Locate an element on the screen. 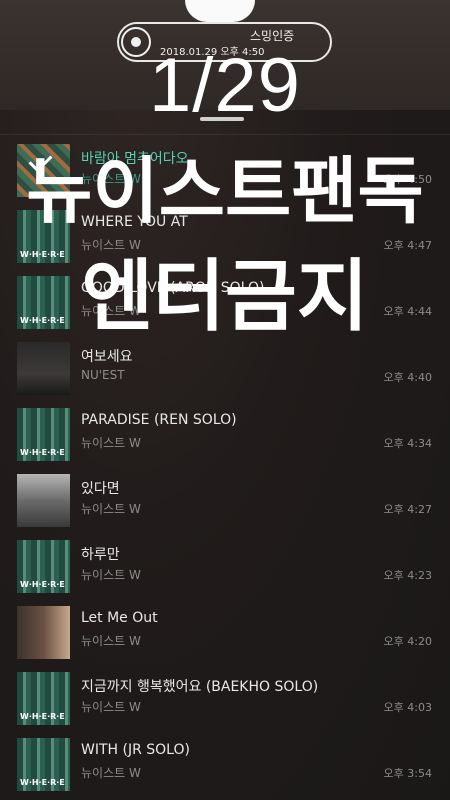 The height and width of the screenshot is (800, 450). list-item: WITH (JR SOLO) 뉴이스트 W 오후 3:54 is located at coordinates (225, 767).